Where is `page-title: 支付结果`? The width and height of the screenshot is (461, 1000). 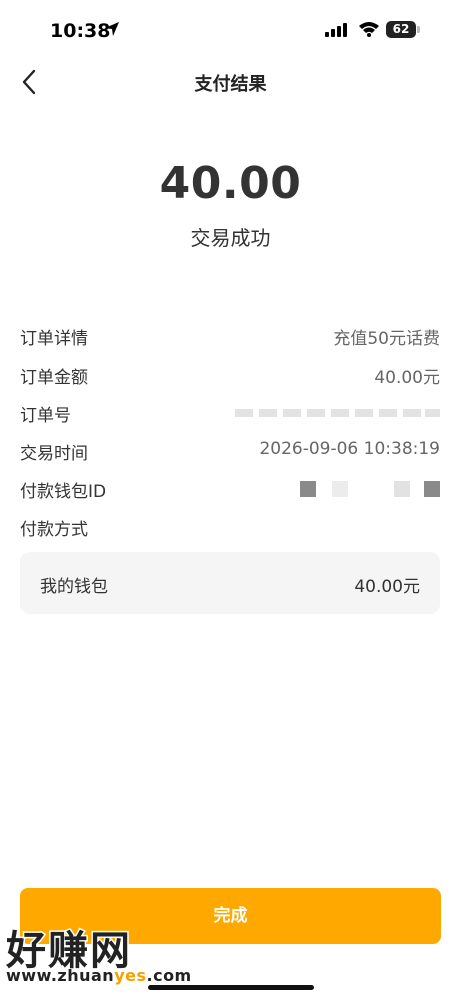 page-title: 支付结果 is located at coordinates (230, 84).